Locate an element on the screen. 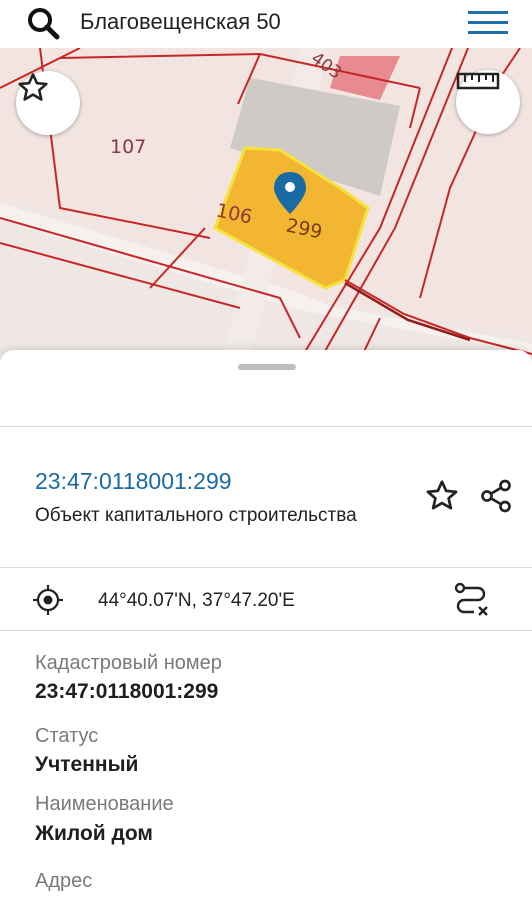 The height and width of the screenshot is (910, 532). coordinates-text: 44°40.07'N, 37°47.20'E is located at coordinates (196, 600).